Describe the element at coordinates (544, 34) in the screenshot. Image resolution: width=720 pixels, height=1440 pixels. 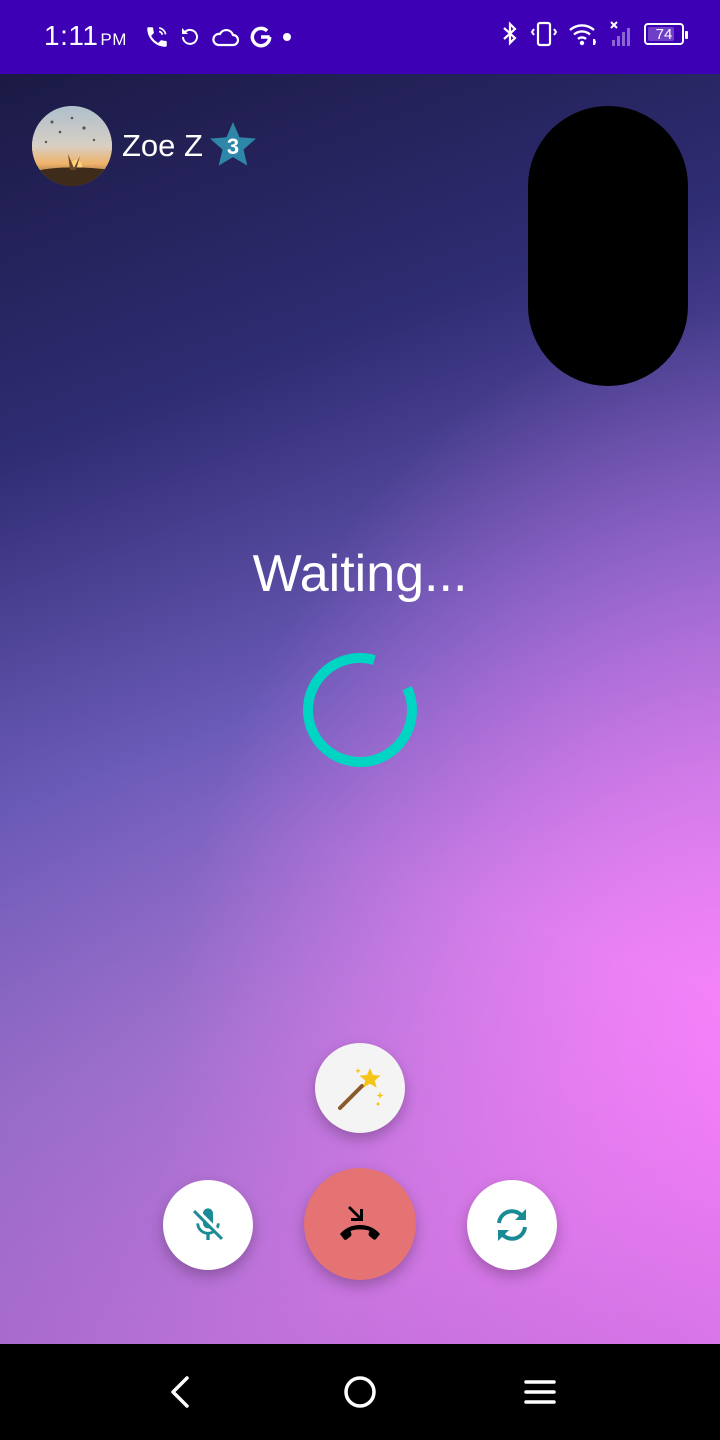
I see `vibrate-icon` at that location.